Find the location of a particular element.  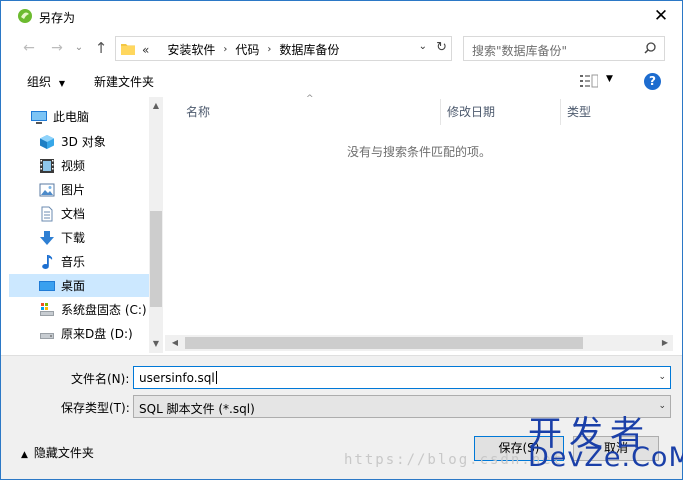

horizontal-scrollbar: ◀ ▶ is located at coordinates (419, 343).